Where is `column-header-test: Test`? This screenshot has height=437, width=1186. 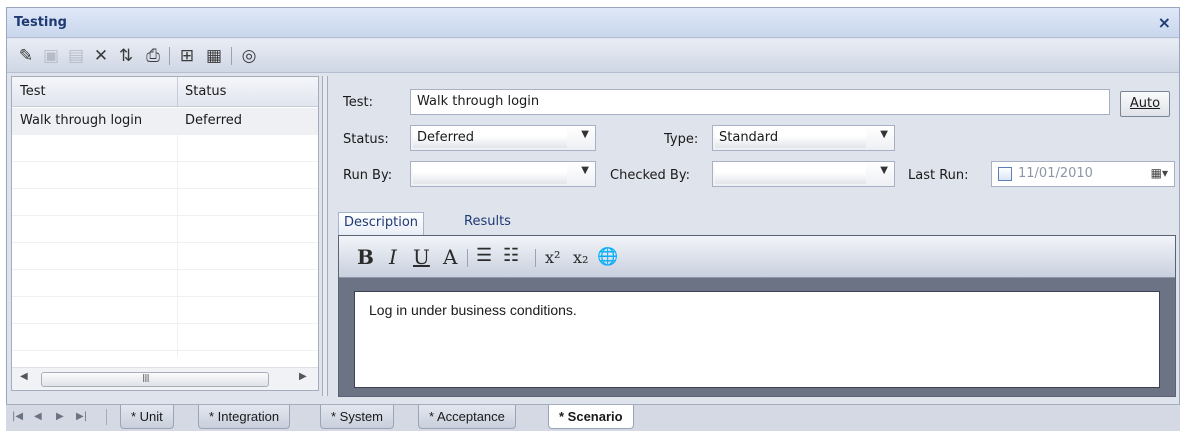
column-header-test: Test is located at coordinates (33, 91).